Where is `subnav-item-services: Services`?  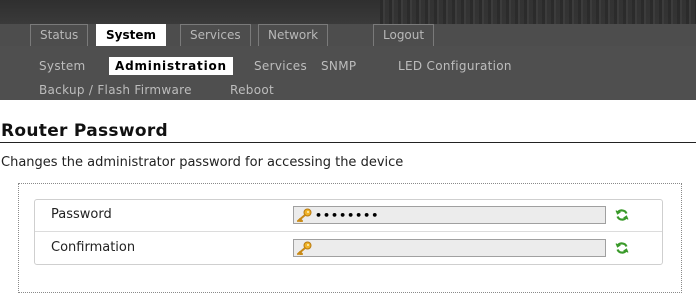 subnav-item-services: Services is located at coordinates (280, 66).